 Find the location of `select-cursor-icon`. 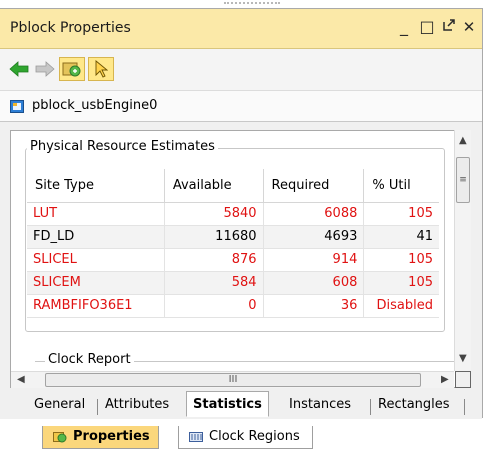

select-cursor-icon is located at coordinates (101, 69).